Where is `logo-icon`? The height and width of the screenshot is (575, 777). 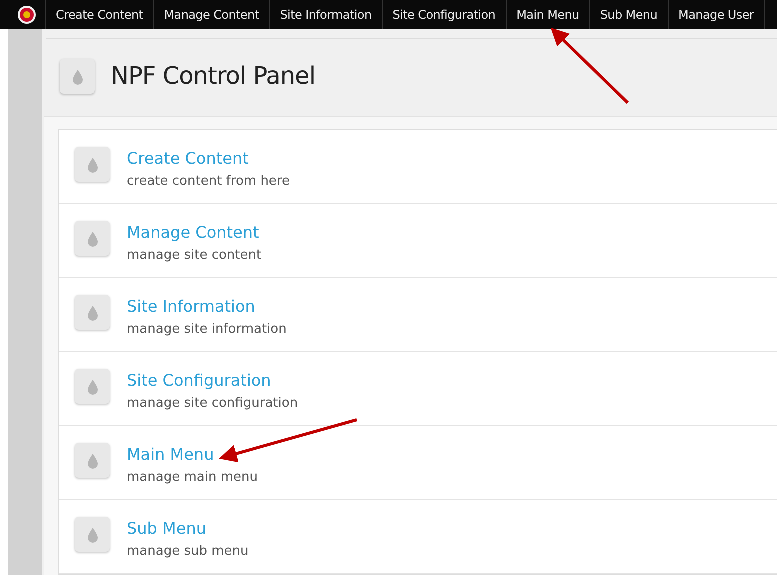 logo-icon is located at coordinates (26, 14).